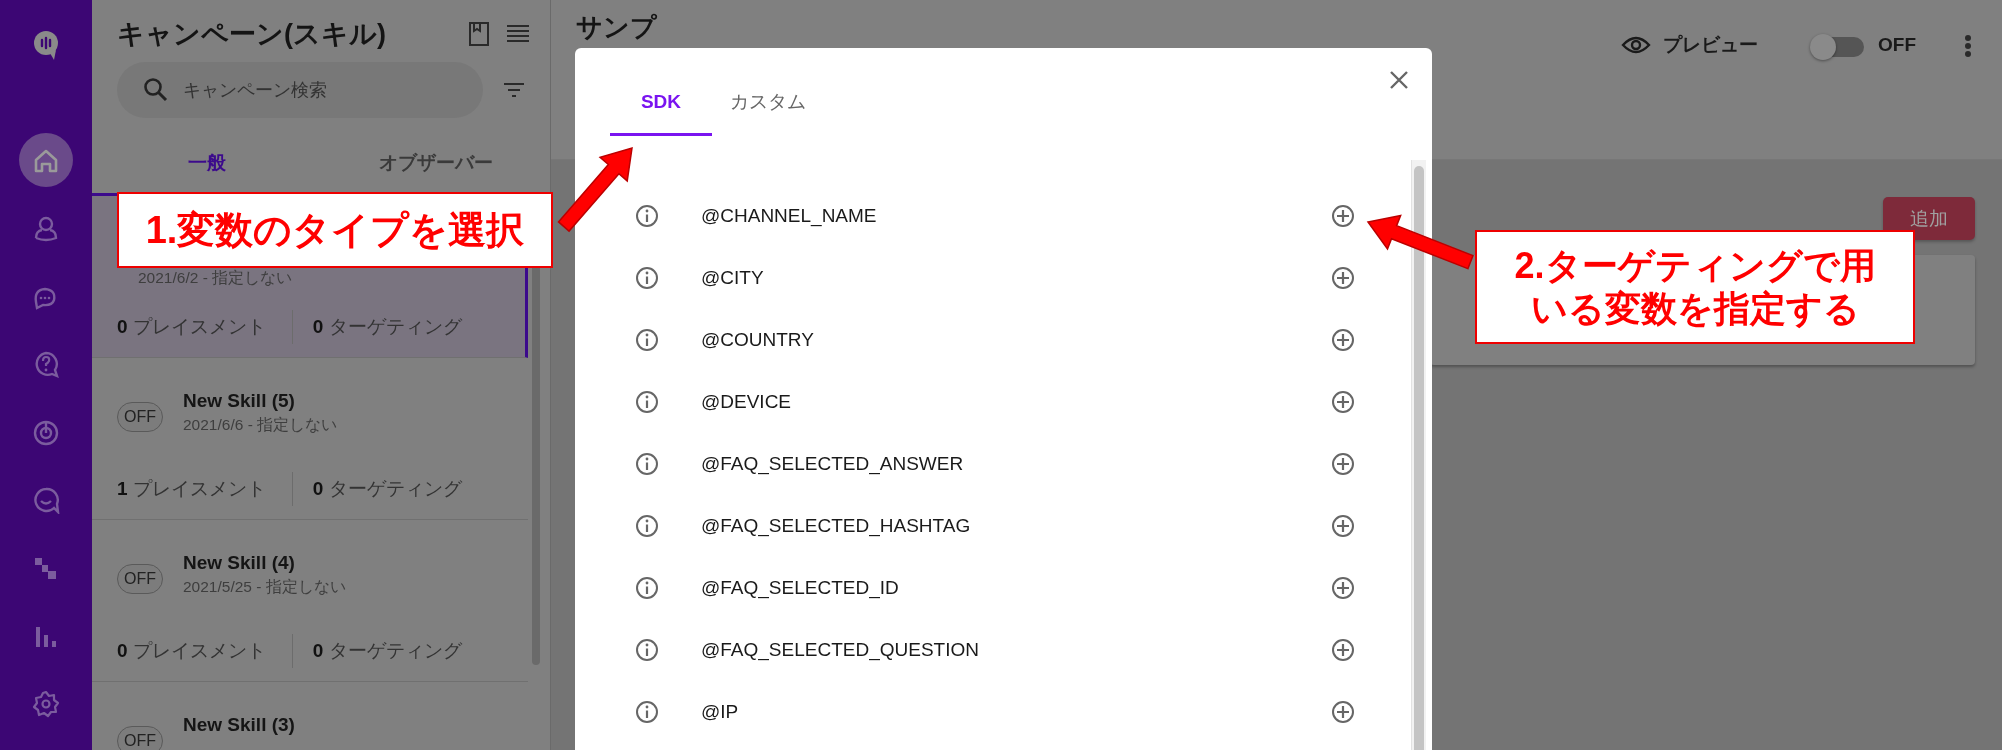  Describe the element at coordinates (310, 601) in the screenshot. I see `campaign-item: OFF New Skill (4) 2021/5/25 - 指定しない 0 プレイスメント 0 ターゲティング` at that location.